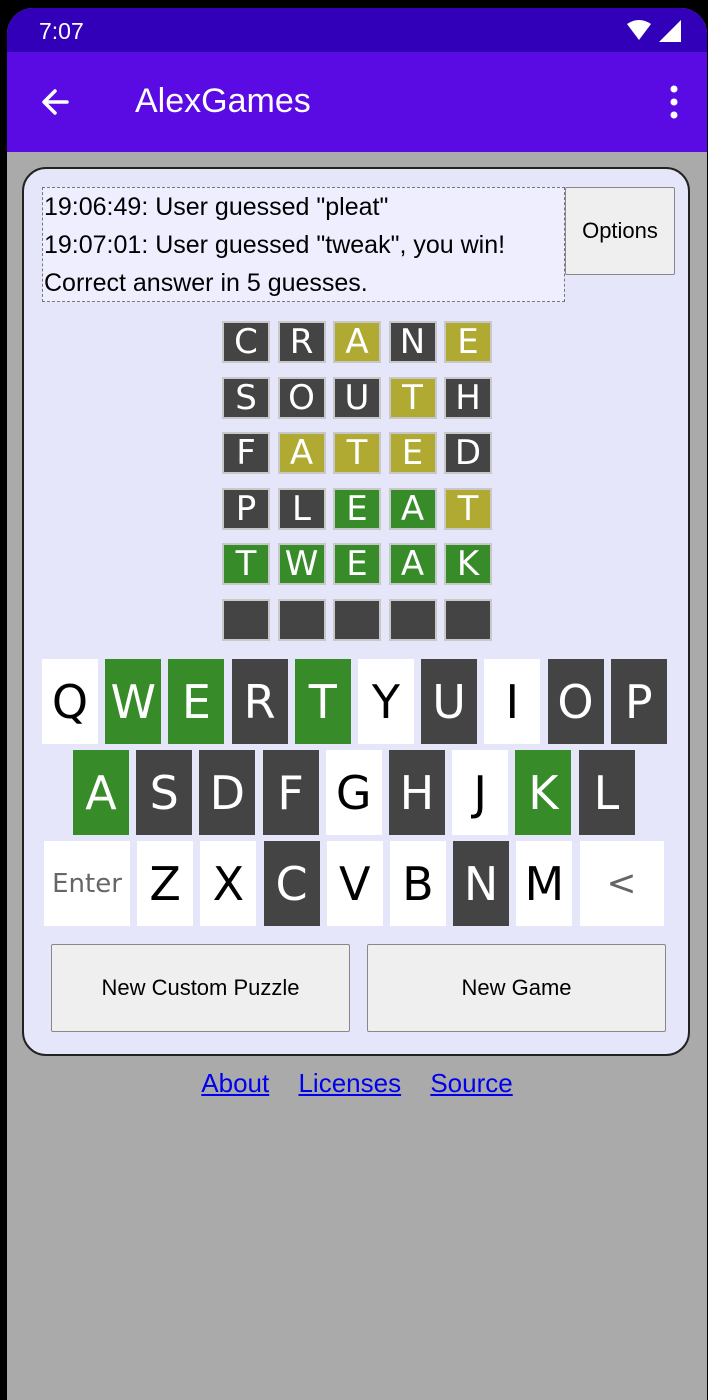  I want to click on letter-tile: L, so click(301, 508).